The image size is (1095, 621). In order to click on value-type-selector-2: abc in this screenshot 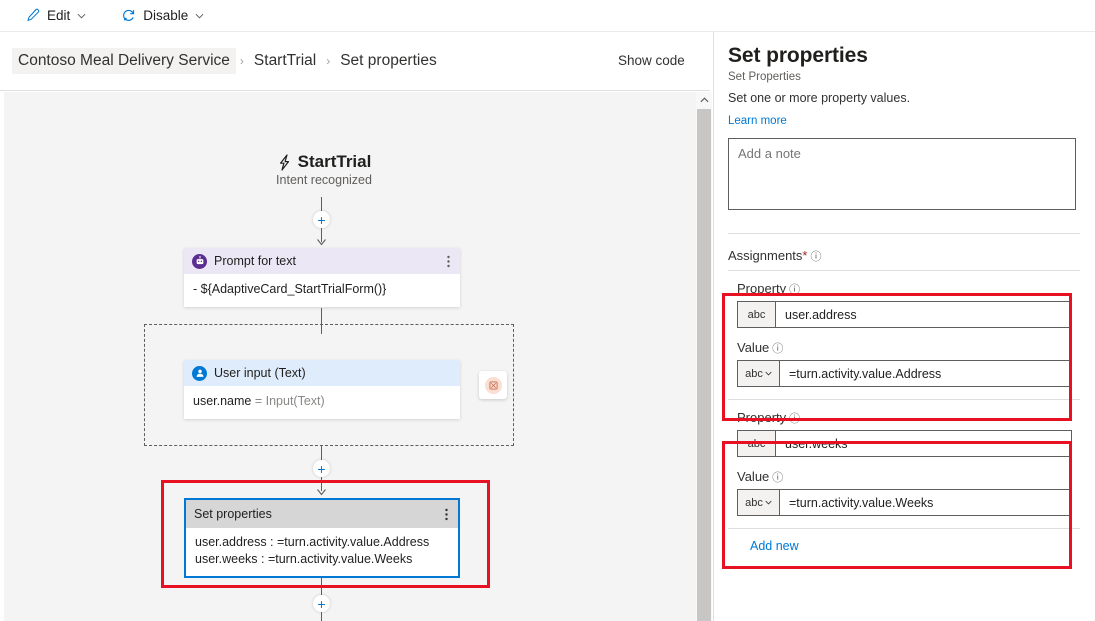, I will do `click(759, 502)`.